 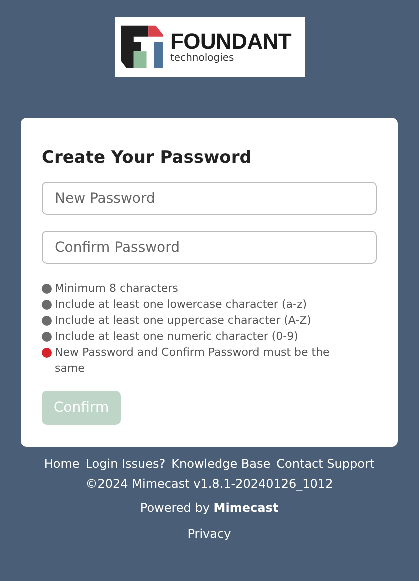 What do you see at coordinates (143, 47) in the screenshot?
I see `logo-mark-icon` at bounding box center [143, 47].